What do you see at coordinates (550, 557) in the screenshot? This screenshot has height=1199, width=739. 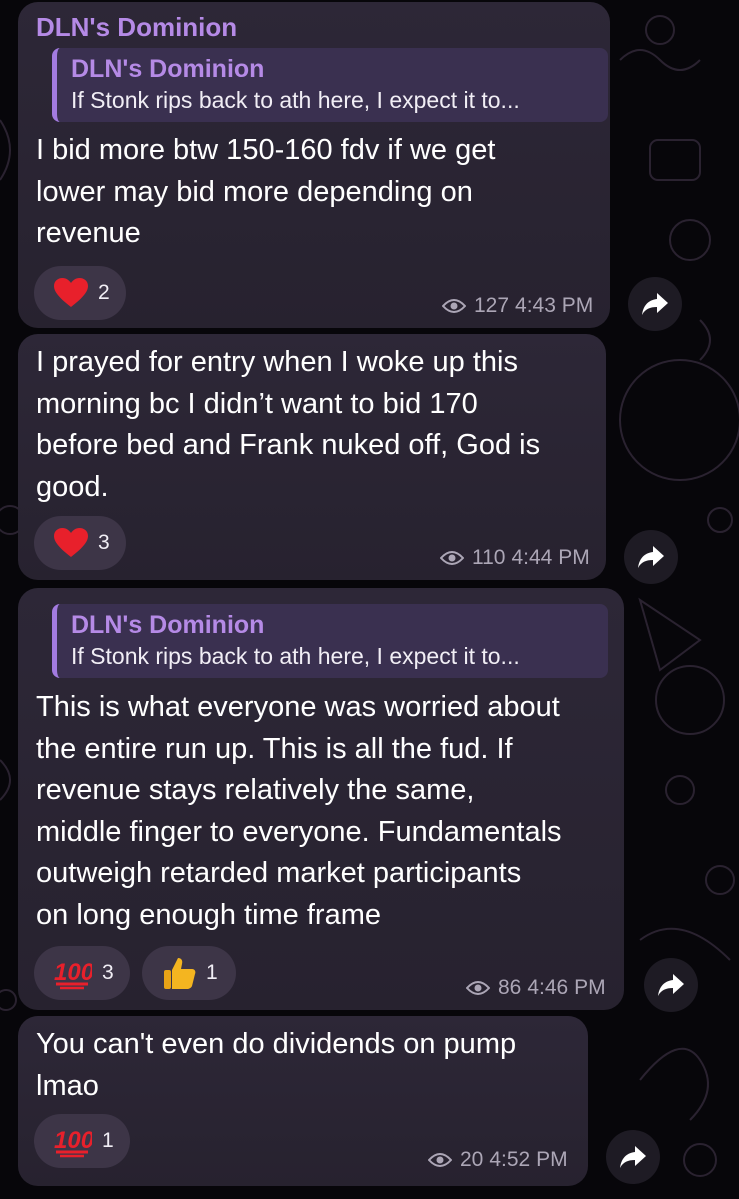 I see `message-time: 4:44 PM` at bounding box center [550, 557].